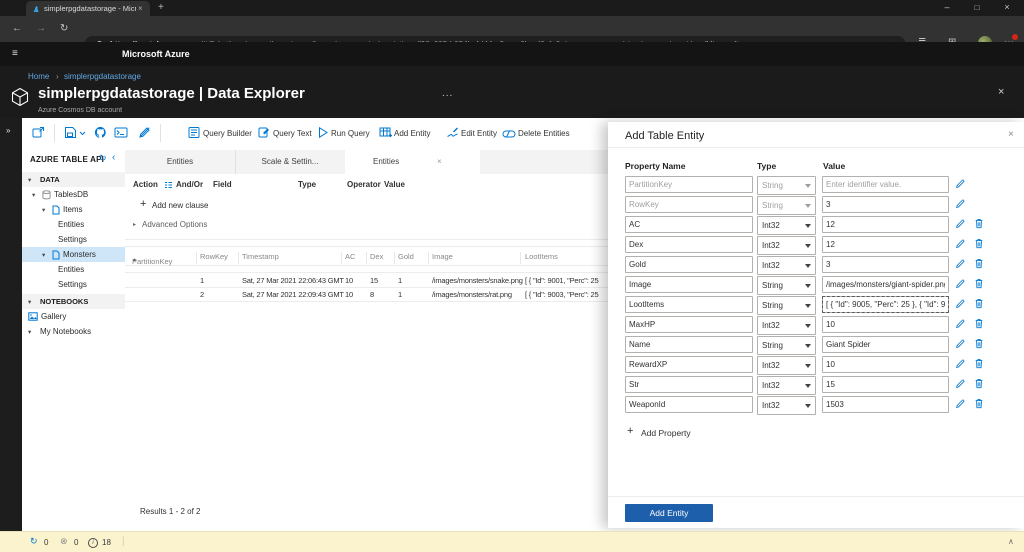 The width and height of the screenshot is (1024, 552). I want to click on edit-entity-button, so click(453, 135).